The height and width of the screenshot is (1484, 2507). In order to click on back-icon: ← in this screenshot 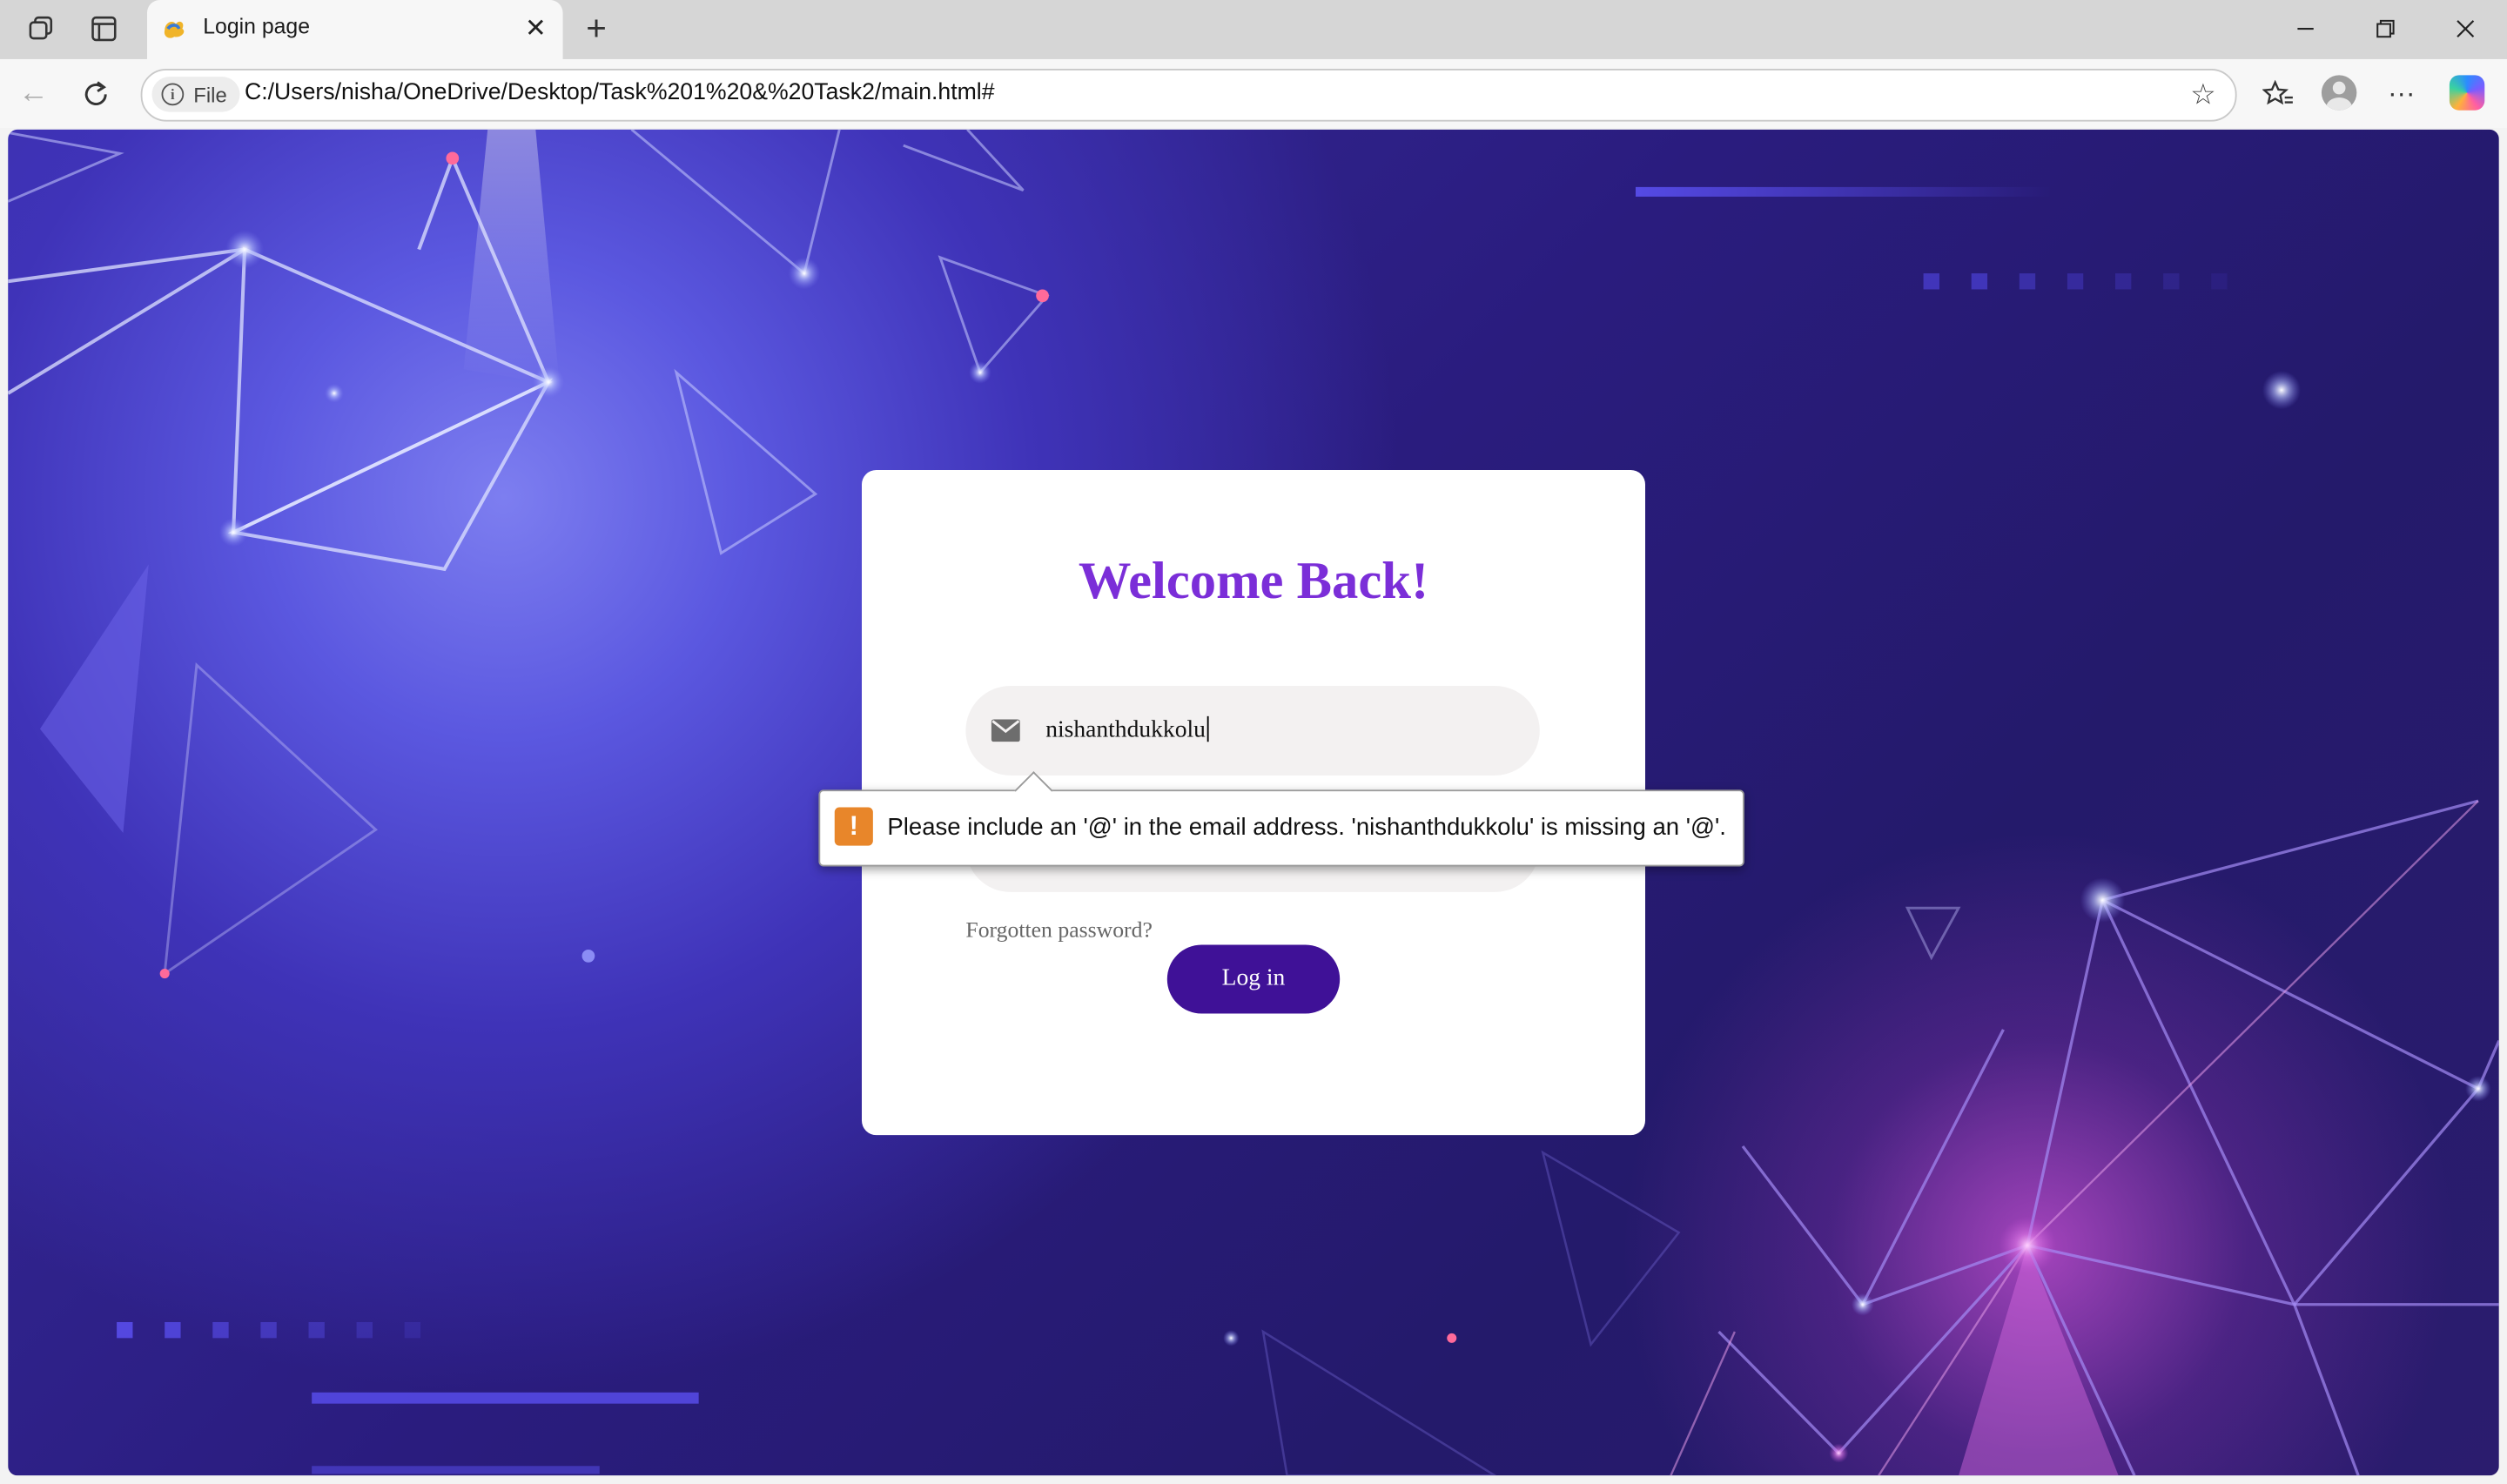, I will do `click(33, 95)`.